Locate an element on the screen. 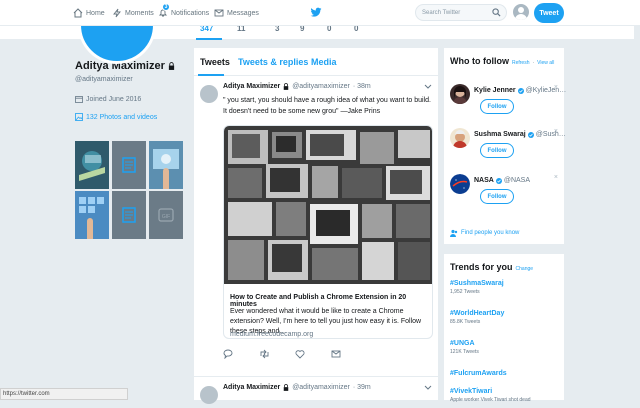 The height and width of the screenshot is (408, 640). who-to-follow-view-all: View all is located at coordinates (545, 63).